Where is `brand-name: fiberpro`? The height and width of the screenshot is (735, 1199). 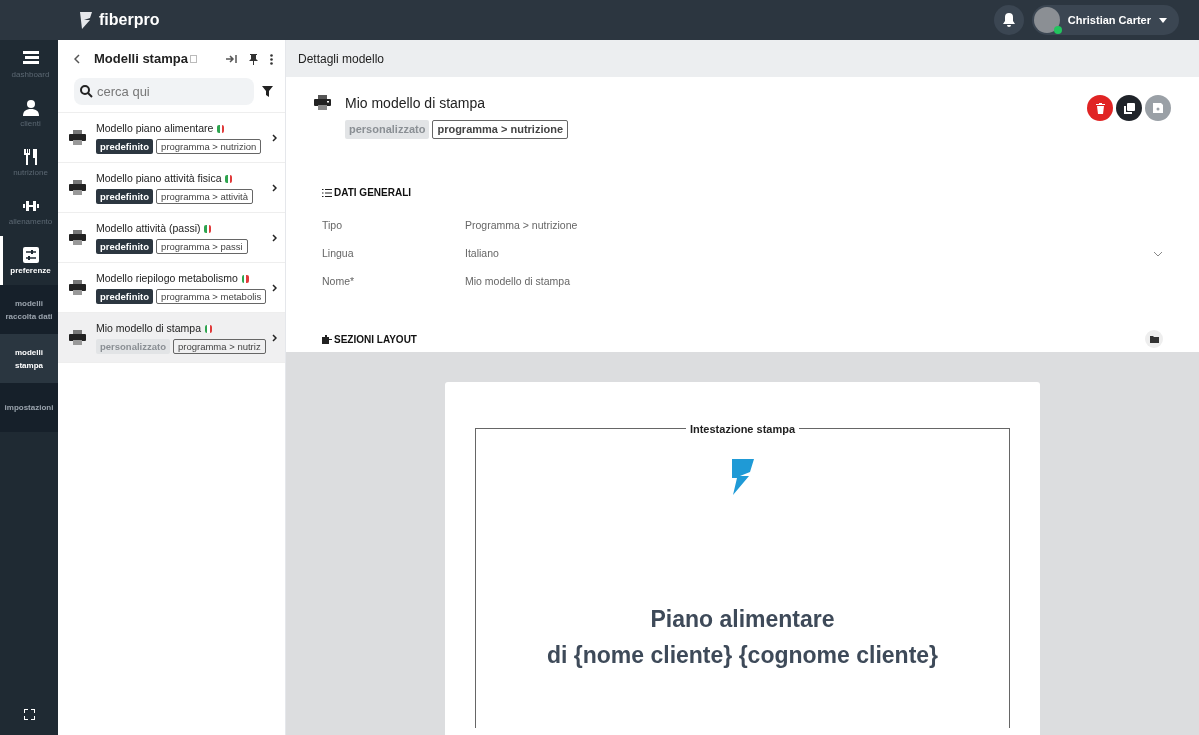
brand-name: fiberpro is located at coordinates (129, 20).